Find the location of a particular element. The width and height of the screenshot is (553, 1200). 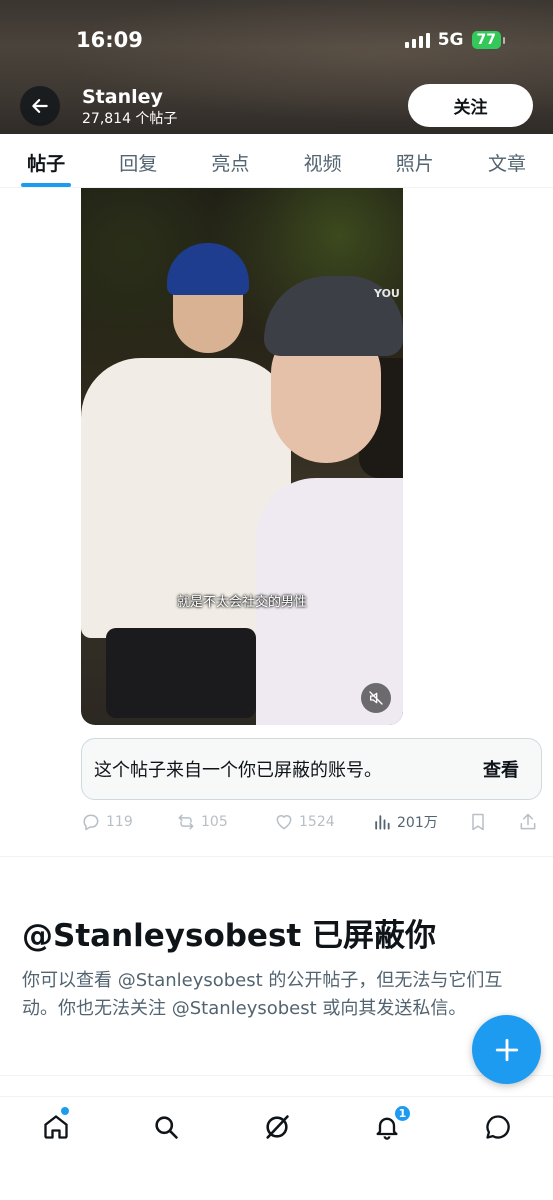

profile-tabs: 帖子 回复 亮点 视频 照片 文章 is located at coordinates (276, 161).